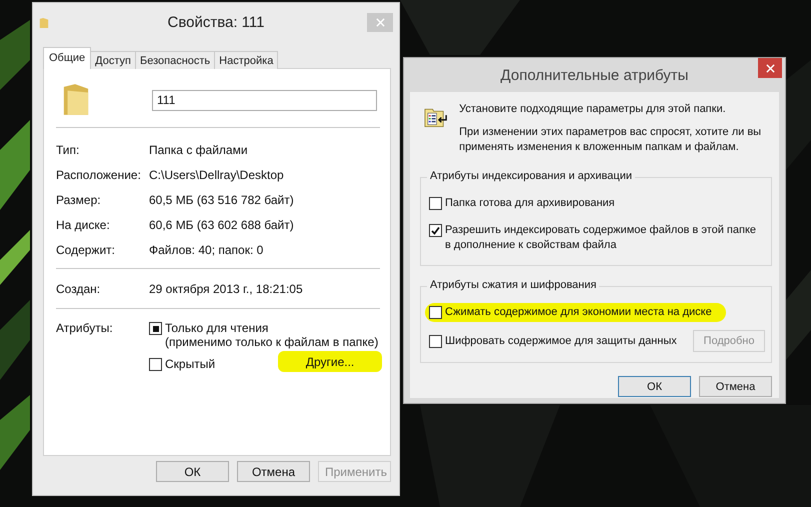 The width and height of the screenshot is (811, 507). What do you see at coordinates (610, 140) in the screenshot?
I see `instruction-note: При изменении этих параметров вас спросят, хотите ли вы применять изменения к вложенным папкам и файлам.` at bounding box center [610, 140].